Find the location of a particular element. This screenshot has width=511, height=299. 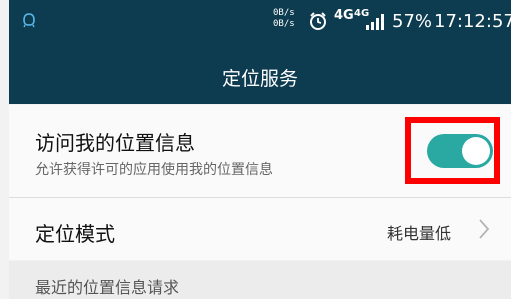

chevron-right-icon is located at coordinates (484, 229).